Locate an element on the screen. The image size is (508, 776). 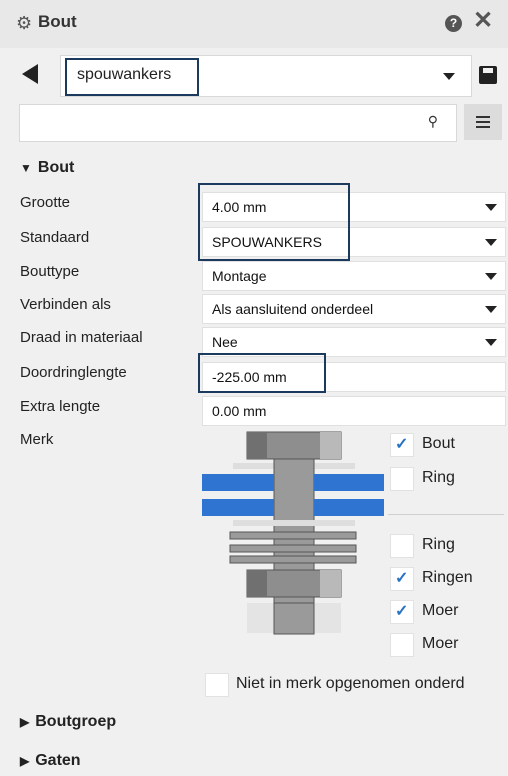
section-bout-header: ▼ Bout is located at coordinates (47, 168).